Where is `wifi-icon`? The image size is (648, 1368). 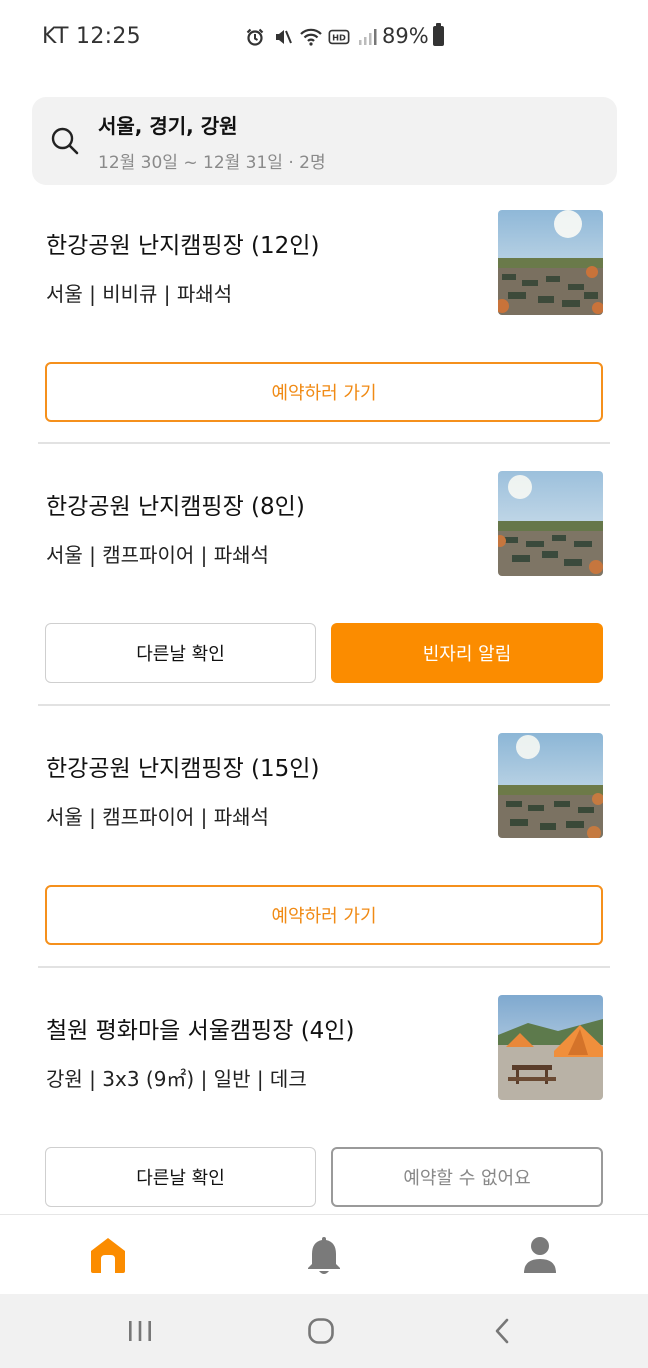
wifi-icon is located at coordinates (311, 37).